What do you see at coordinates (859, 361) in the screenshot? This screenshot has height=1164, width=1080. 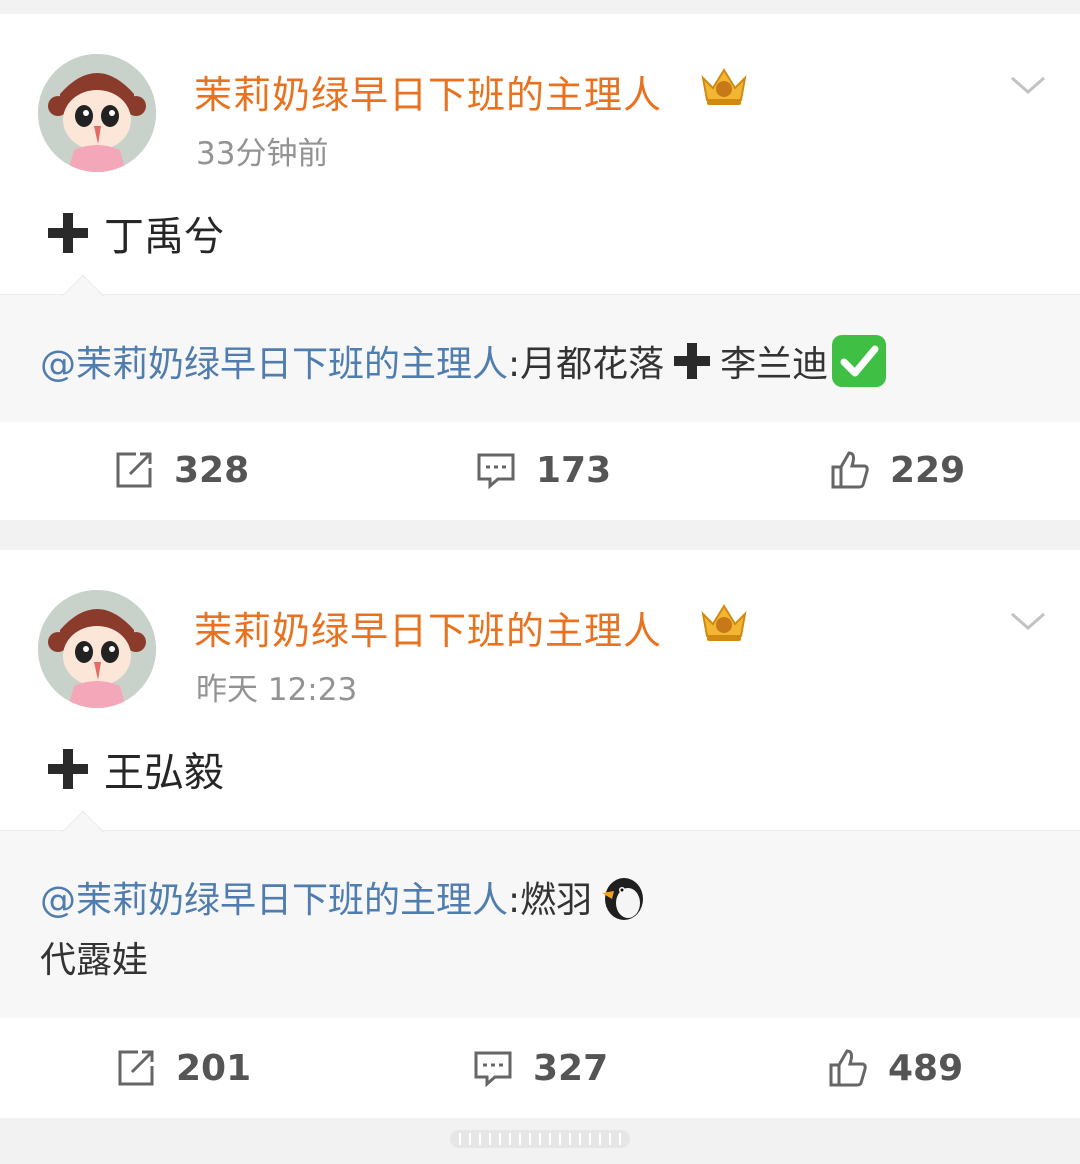 I see `check-mark-icon` at bounding box center [859, 361].